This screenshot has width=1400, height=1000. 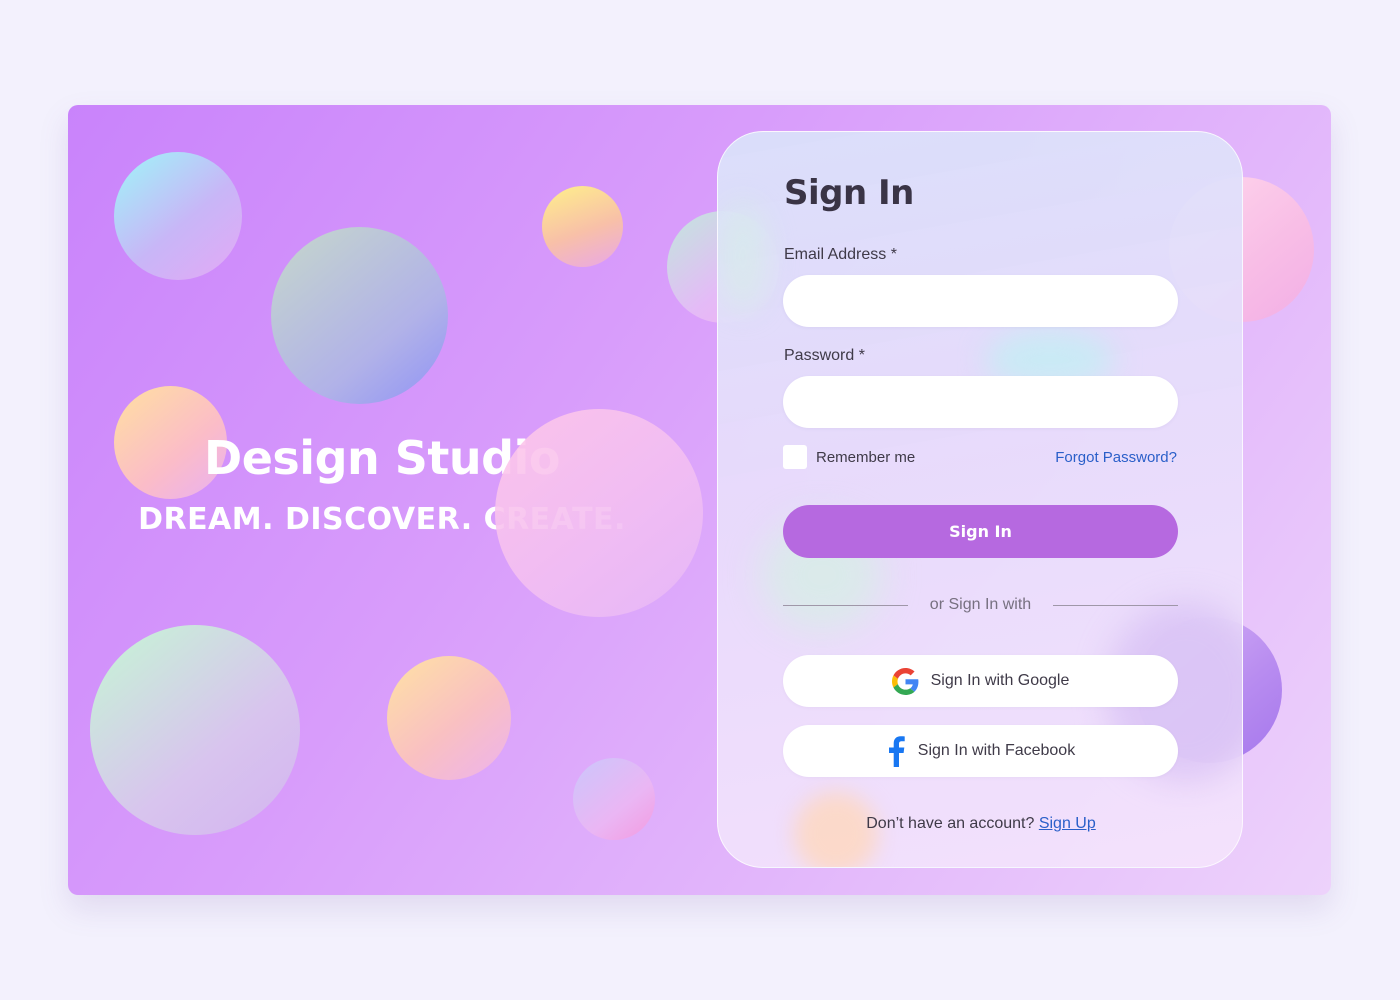 I want to click on signin-title: Sign In, so click(x=849, y=193).